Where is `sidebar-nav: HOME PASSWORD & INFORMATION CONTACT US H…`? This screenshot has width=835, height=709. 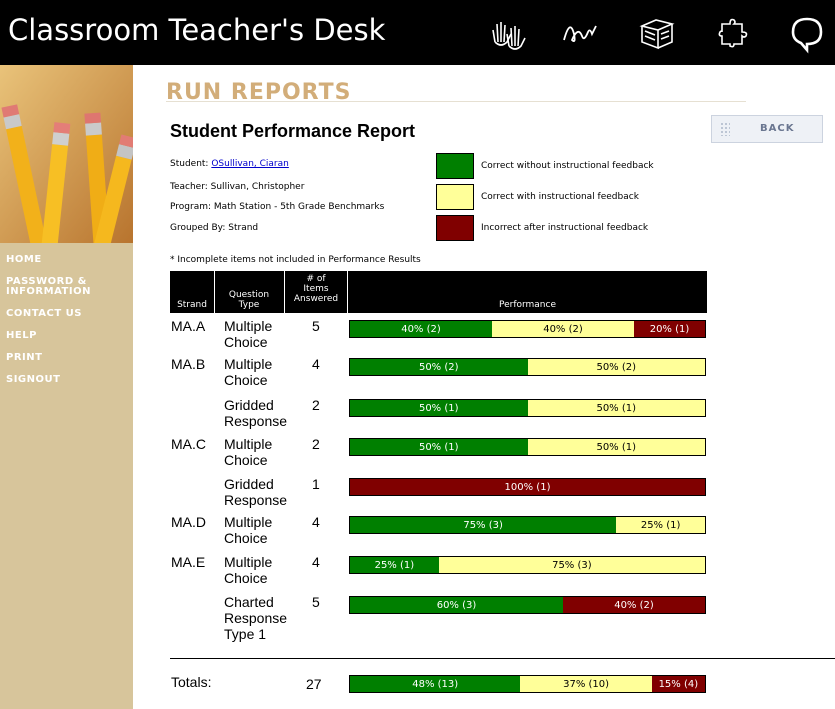
sidebar-nav: HOME PASSWORD & INFORMATION CONTACT US H… is located at coordinates (66, 326).